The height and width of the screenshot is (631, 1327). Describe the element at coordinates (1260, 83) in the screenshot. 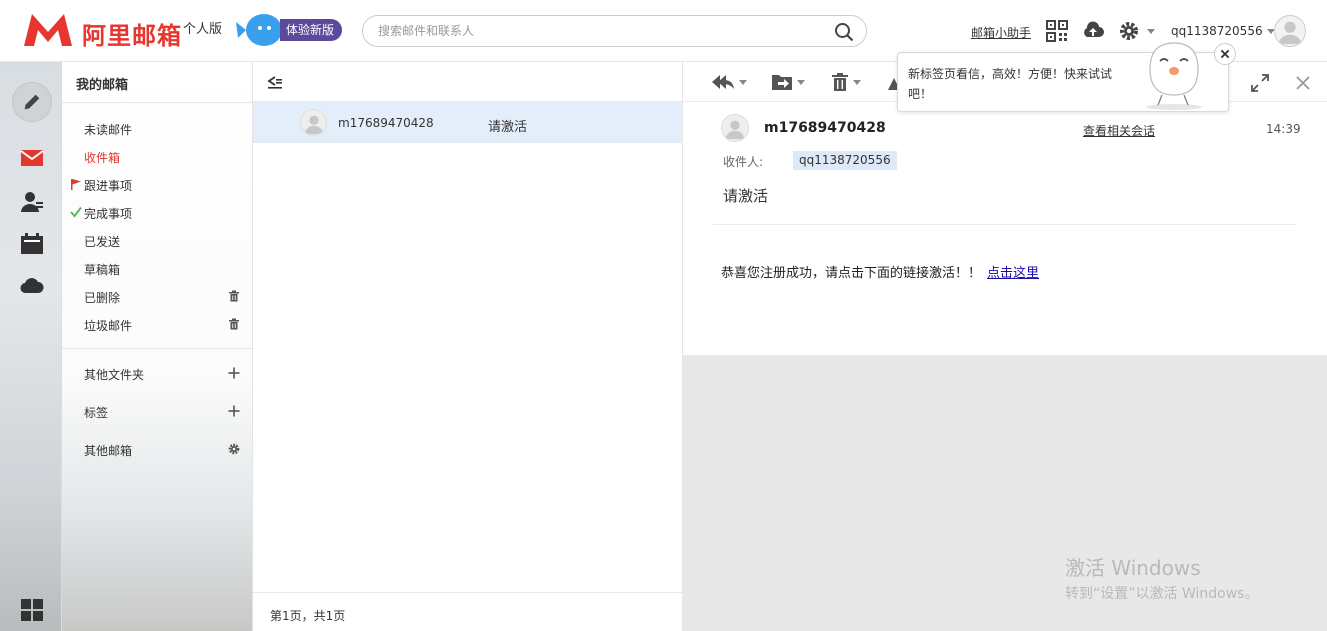

I see `fullscreen-icon` at that location.